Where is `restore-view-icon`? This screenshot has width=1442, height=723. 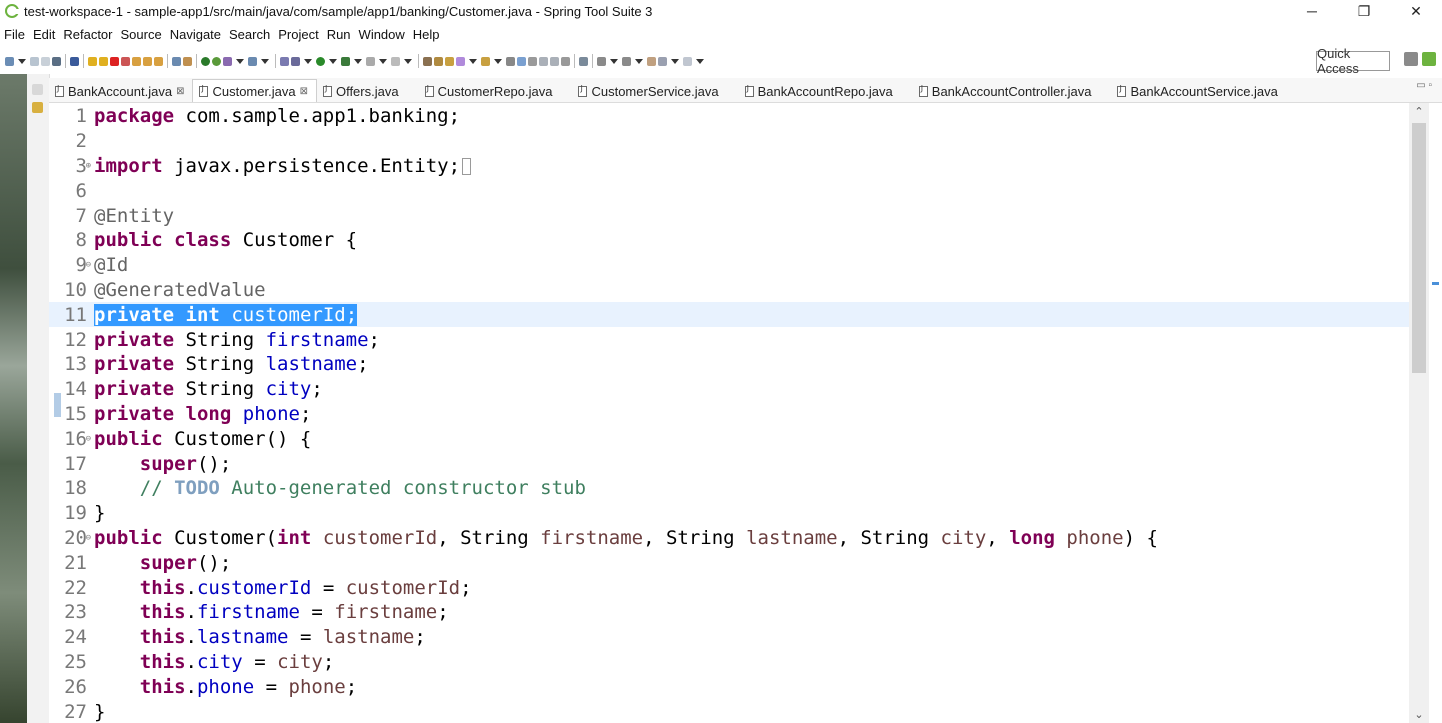
restore-view-icon is located at coordinates (37, 89).